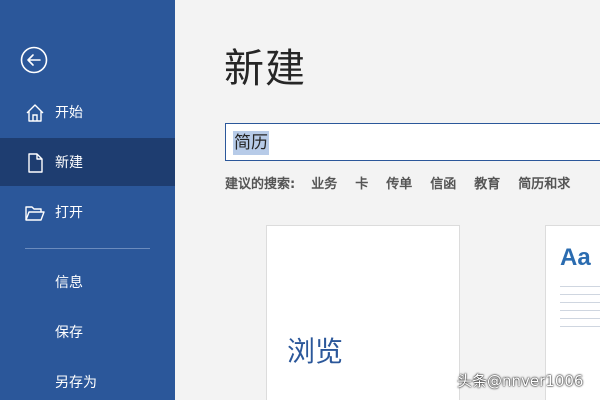 The image size is (600, 400). I want to click on sidebar-item-label: 开始, so click(69, 113).